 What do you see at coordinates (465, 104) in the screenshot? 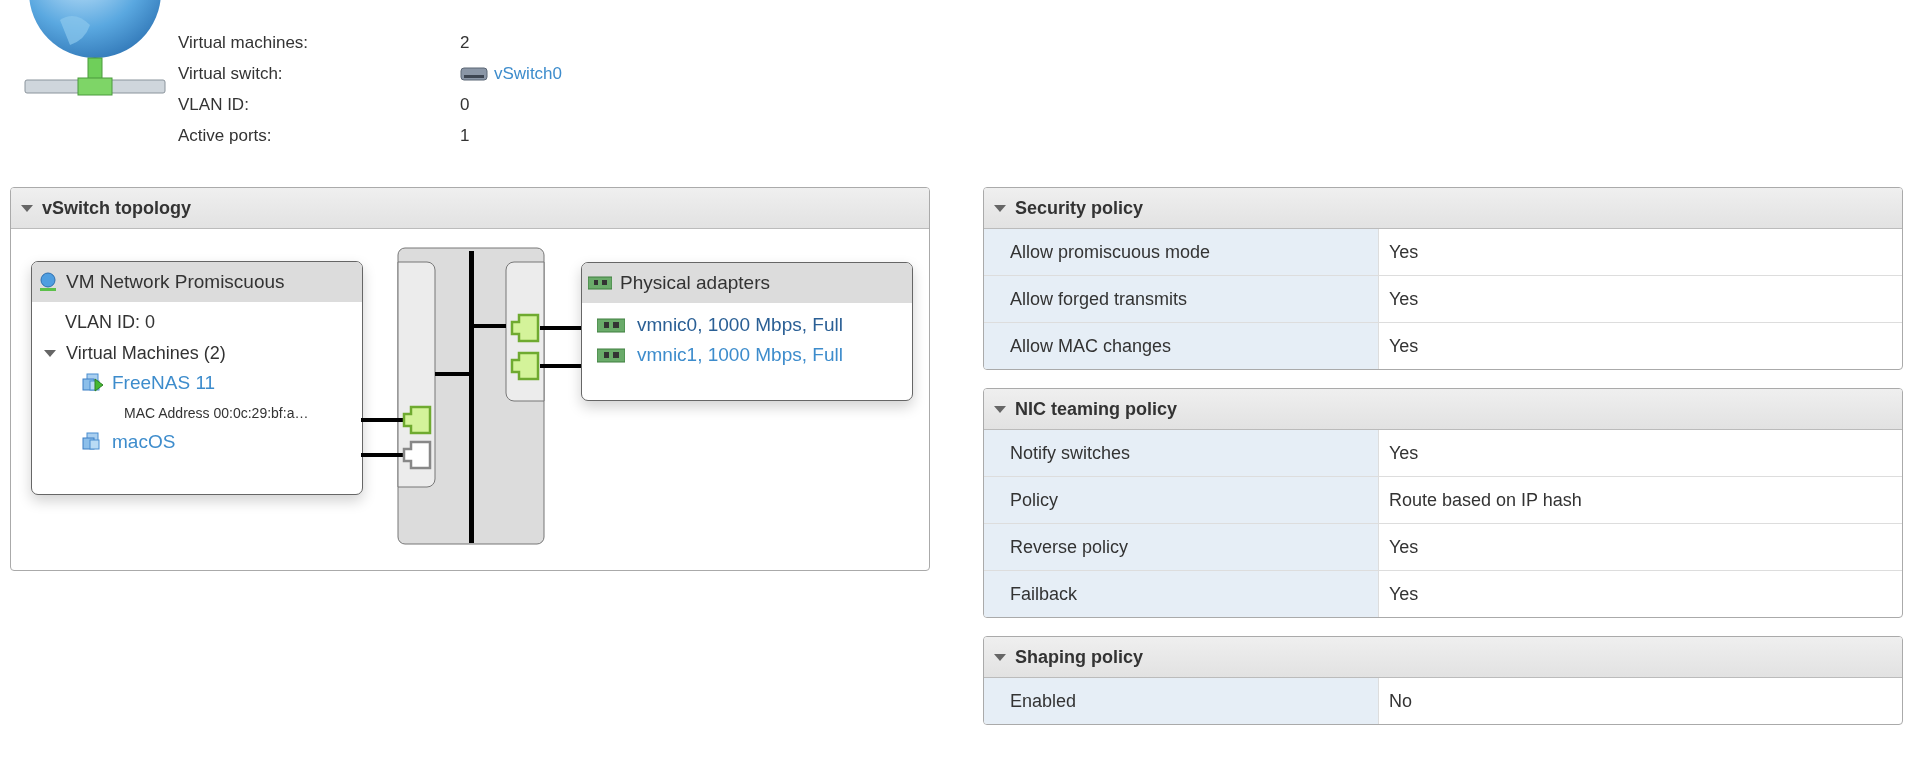
I see `property-value: 0` at bounding box center [465, 104].